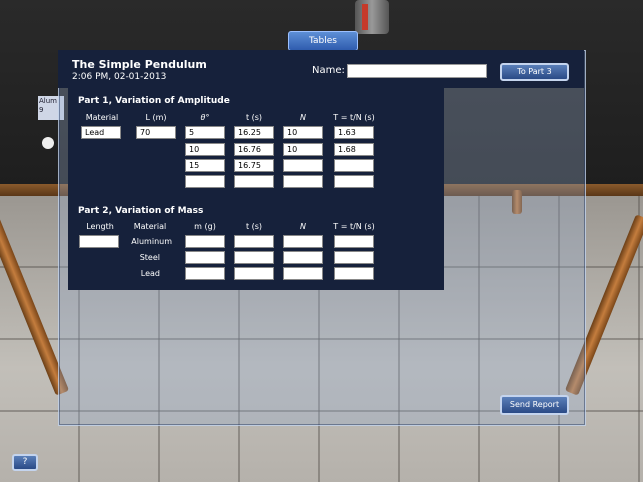 Image resolution: width=643 pixels, height=482 pixels. I want to click on part2-material-label: Steel, so click(149, 257).